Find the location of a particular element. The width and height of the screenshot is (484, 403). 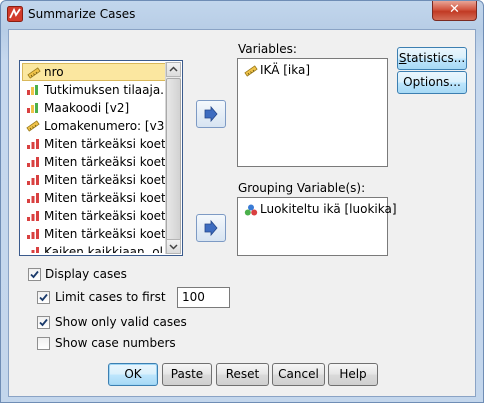

move-to-grouping-button is located at coordinates (211, 228).